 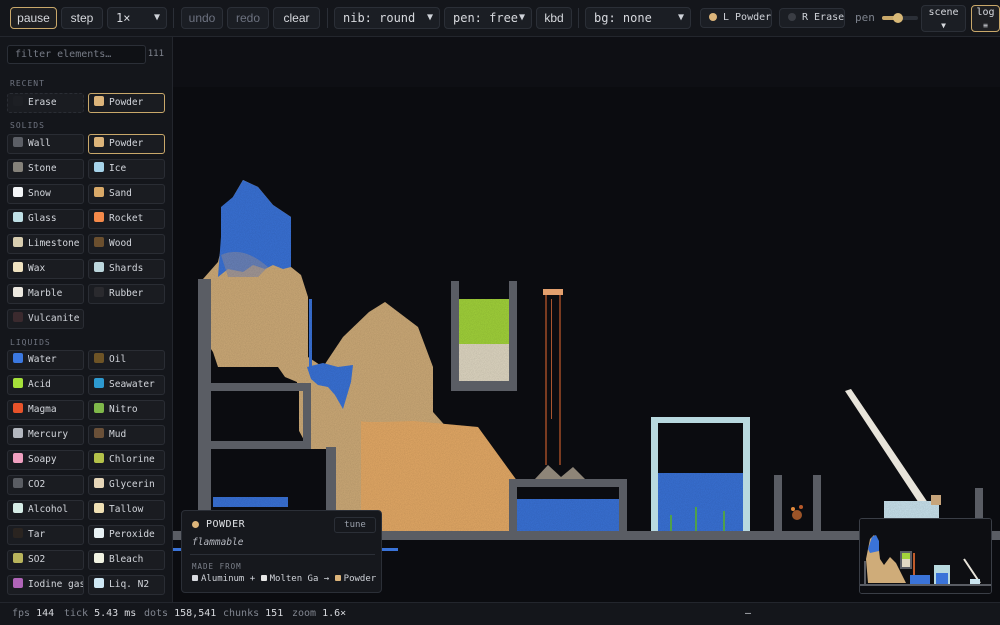 What do you see at coordinates (42, 218) in the screenshot?
I see `element-label: Glass` at bounding box center [42, 218].